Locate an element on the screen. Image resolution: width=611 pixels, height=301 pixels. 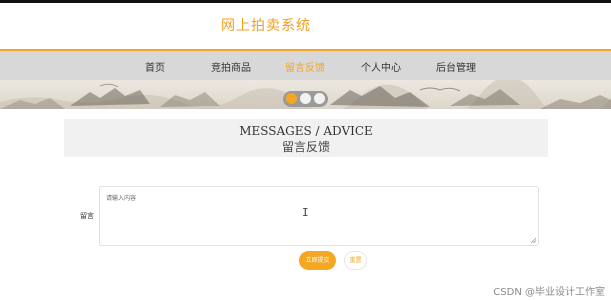
main-nav: 首页 竞拍商品 留言反馈 个人中心 后台管理 is located at coordinates (305, 65).